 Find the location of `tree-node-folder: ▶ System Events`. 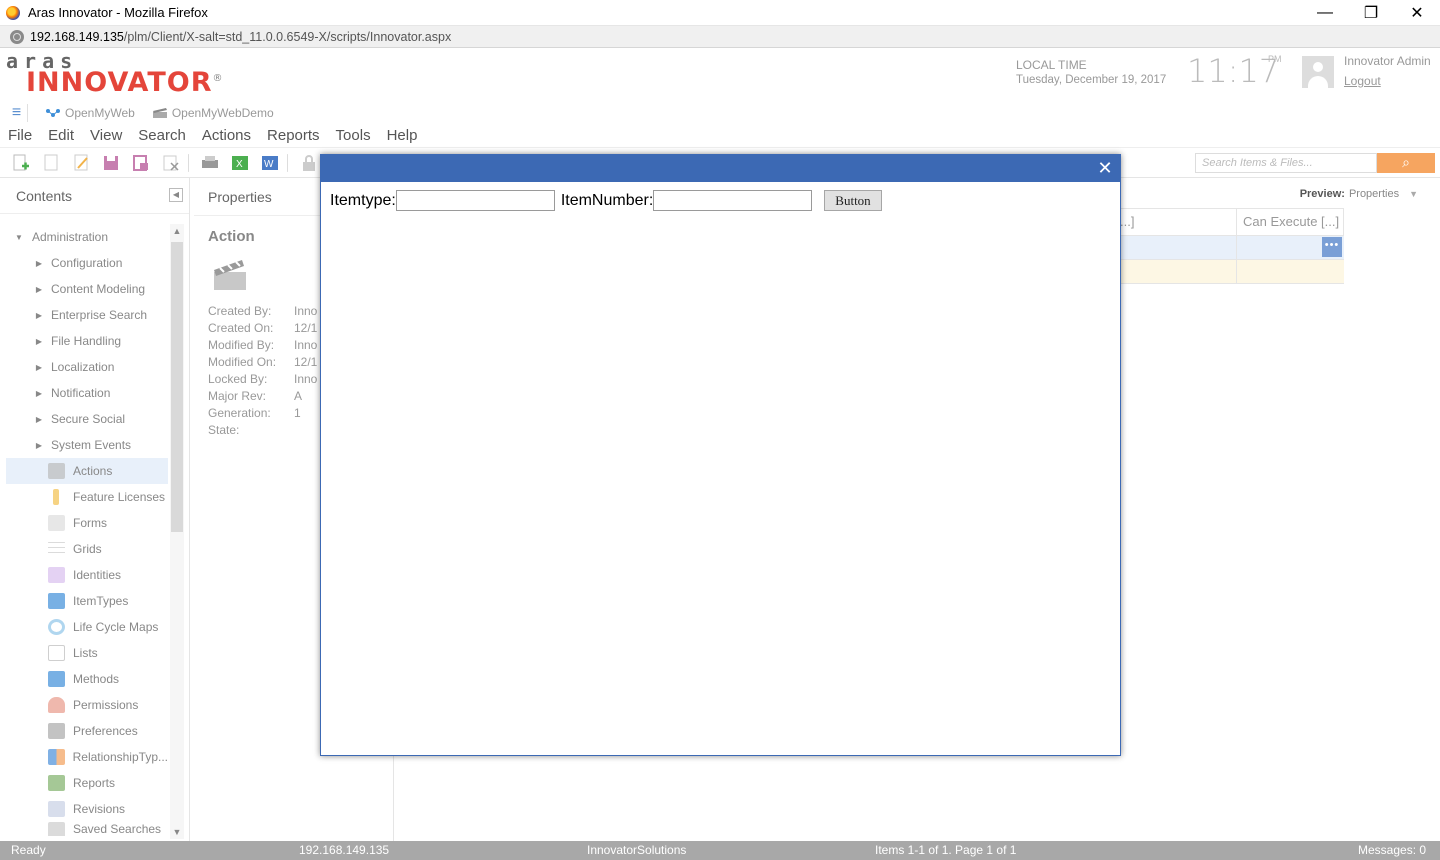

tree-node-folder: ▶ System Events is located at coordinates (84, 445).